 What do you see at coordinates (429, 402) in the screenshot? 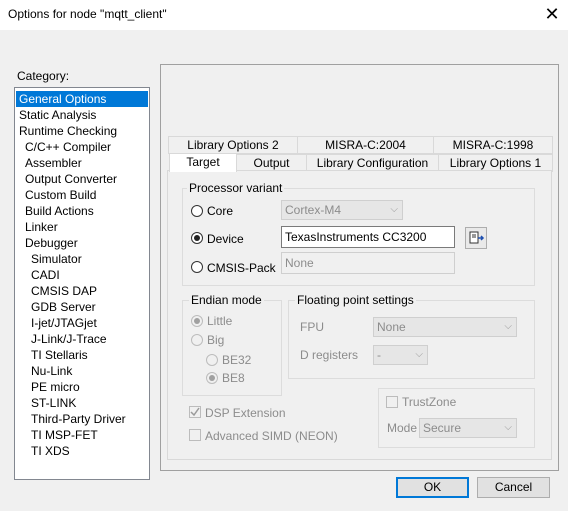
I see `trustzone-label: TrustZone` at bounding box center [429, 402].